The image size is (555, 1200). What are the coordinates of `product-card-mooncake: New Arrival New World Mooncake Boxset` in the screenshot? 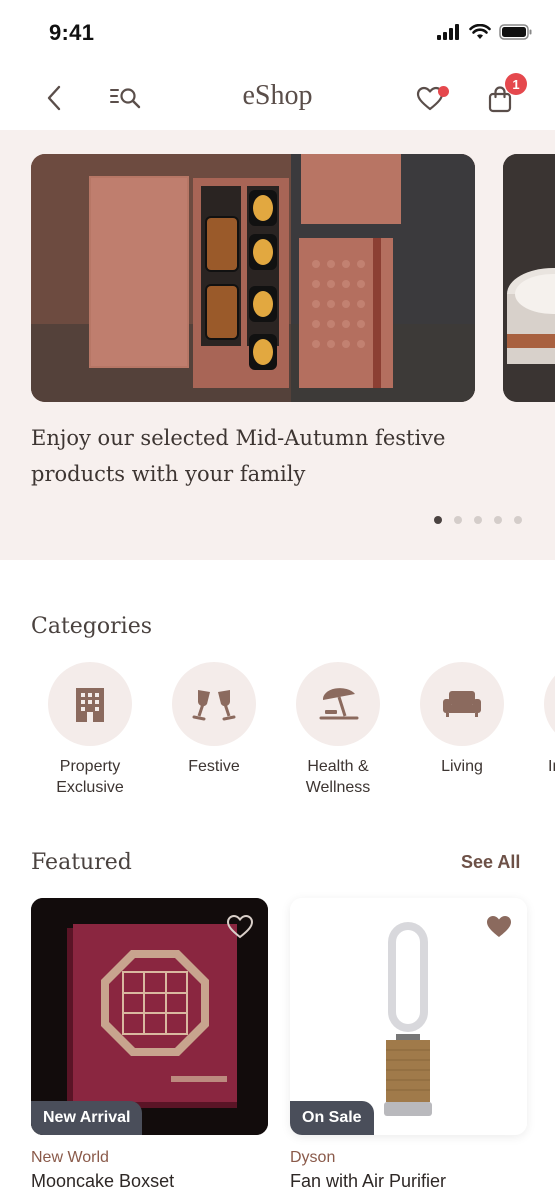 It's located at (149, 1045).